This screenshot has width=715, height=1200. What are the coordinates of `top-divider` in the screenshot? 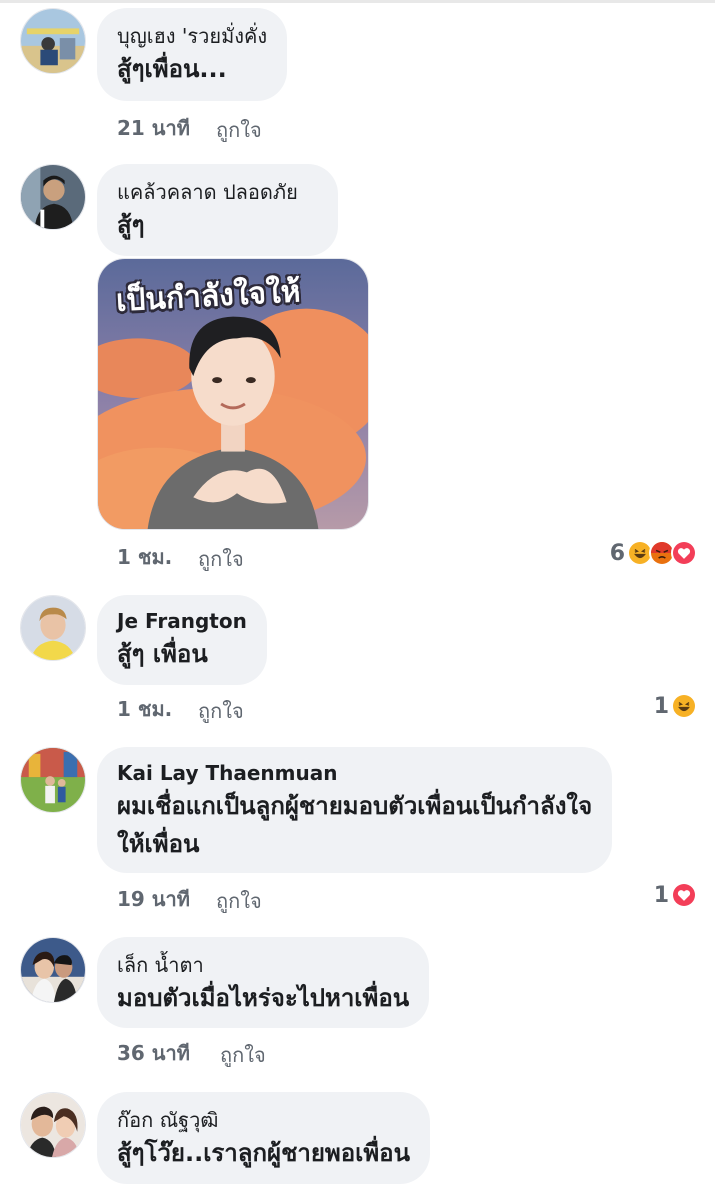 It's located at (357, 1).